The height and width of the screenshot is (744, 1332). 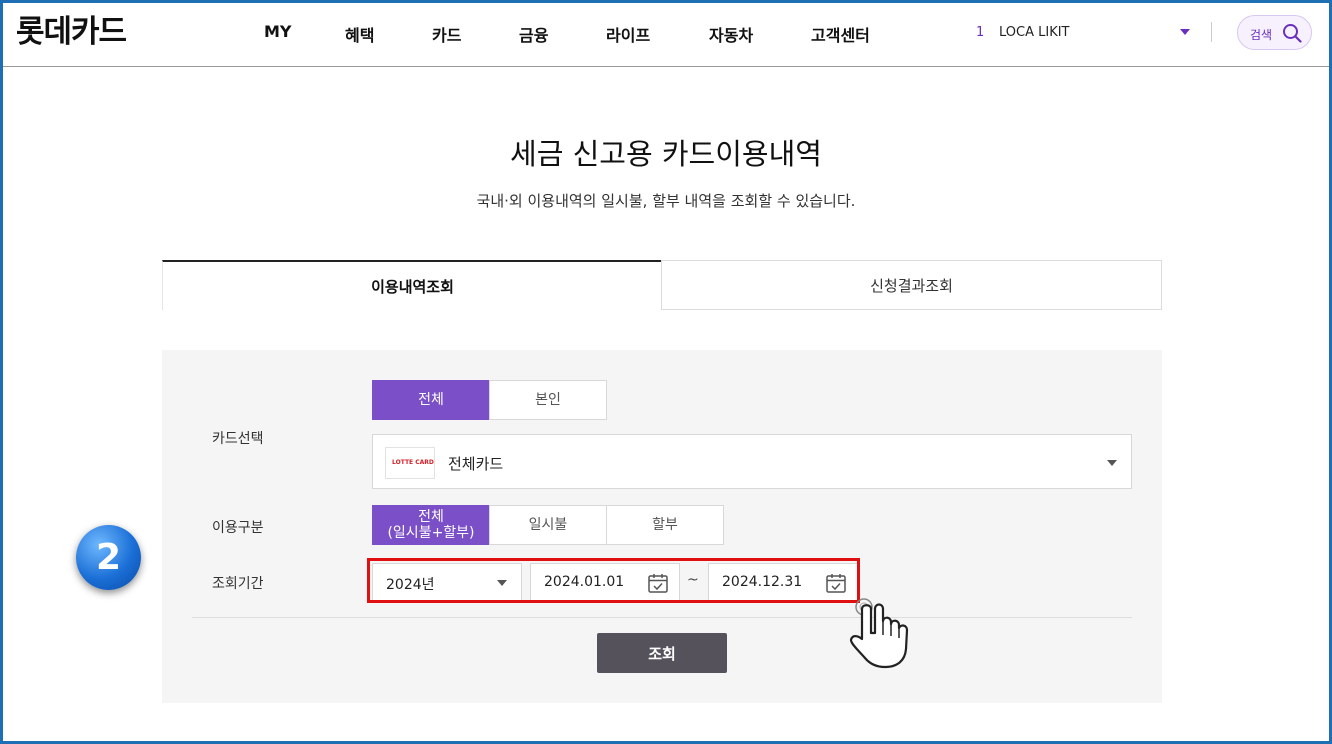 I want to click on card-thumbnail-text: LOTTE CARD, so click(x=413, y=462).